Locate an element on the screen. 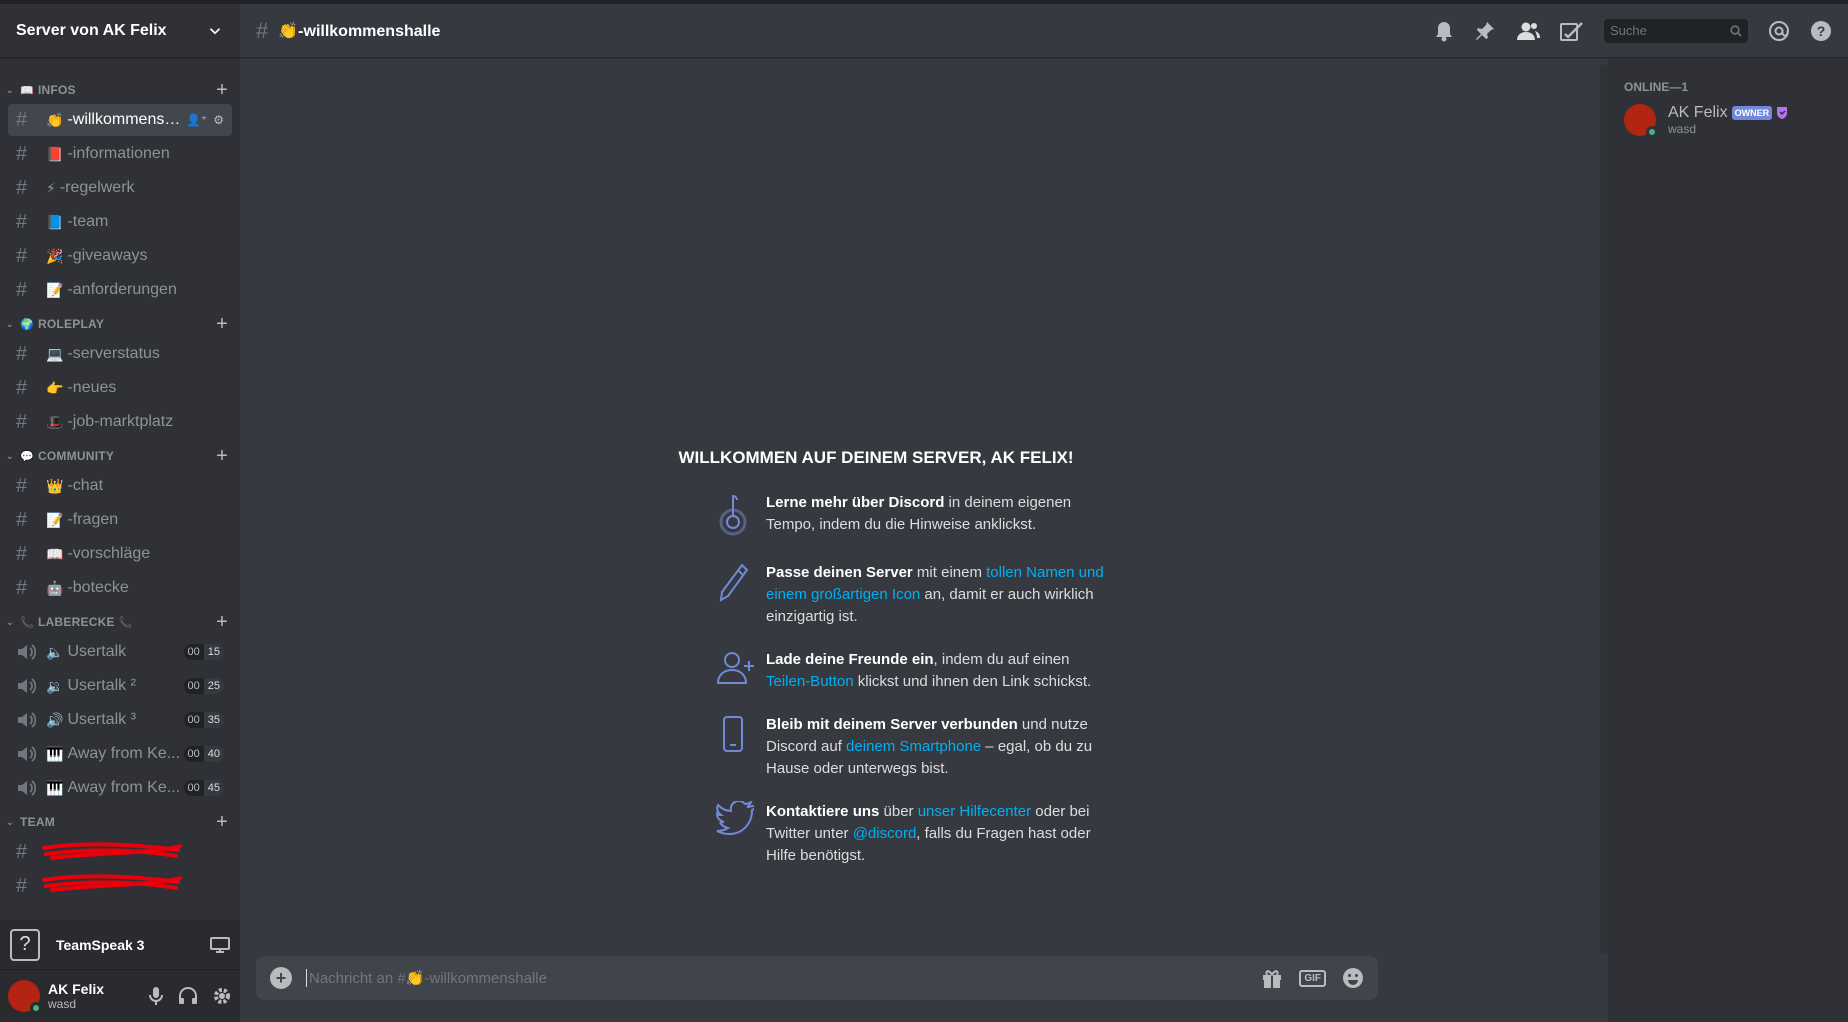 This screenshot has height=1022, width=1848. voice-channel: 🔉 Usertalk ² 00 25 is located at coordinates (120, 686).